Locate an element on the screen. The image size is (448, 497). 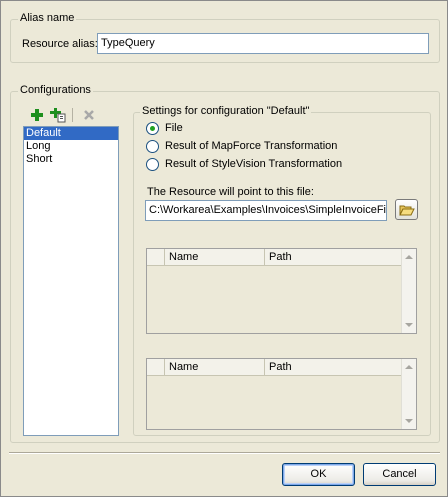
configurations-group-title: Configurations is located at coordinates (55, 90).